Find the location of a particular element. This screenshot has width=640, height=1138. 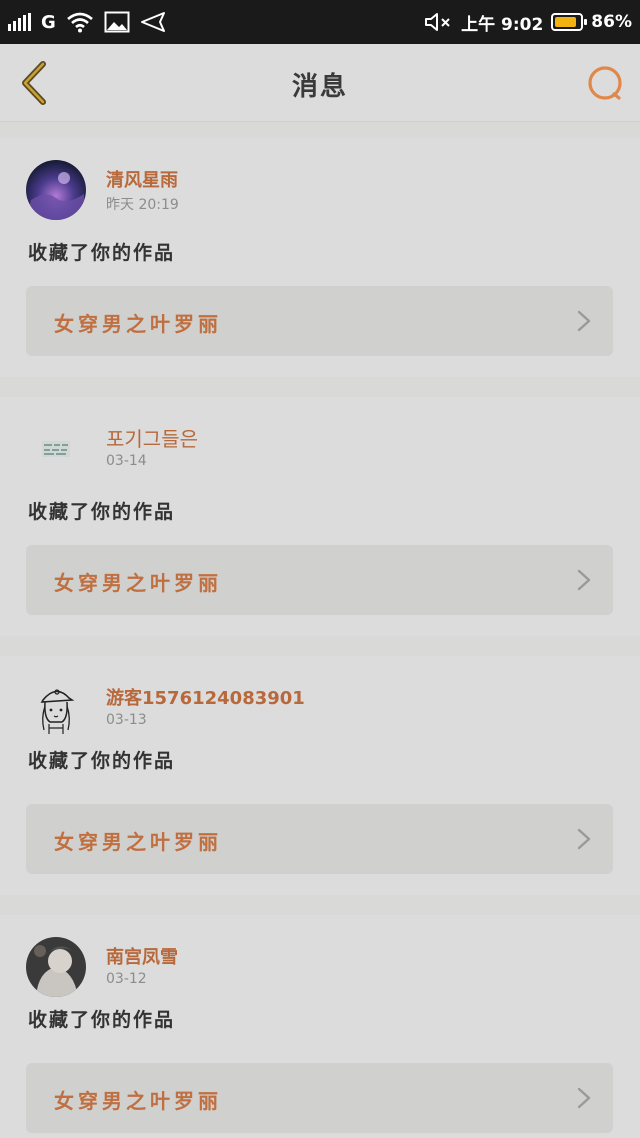

image-icon is located at coordinates (117, 22).